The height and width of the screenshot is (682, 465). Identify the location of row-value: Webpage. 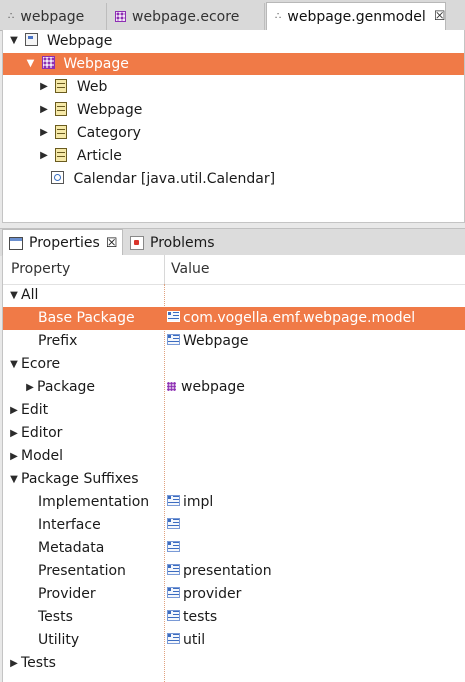
(216, 341).